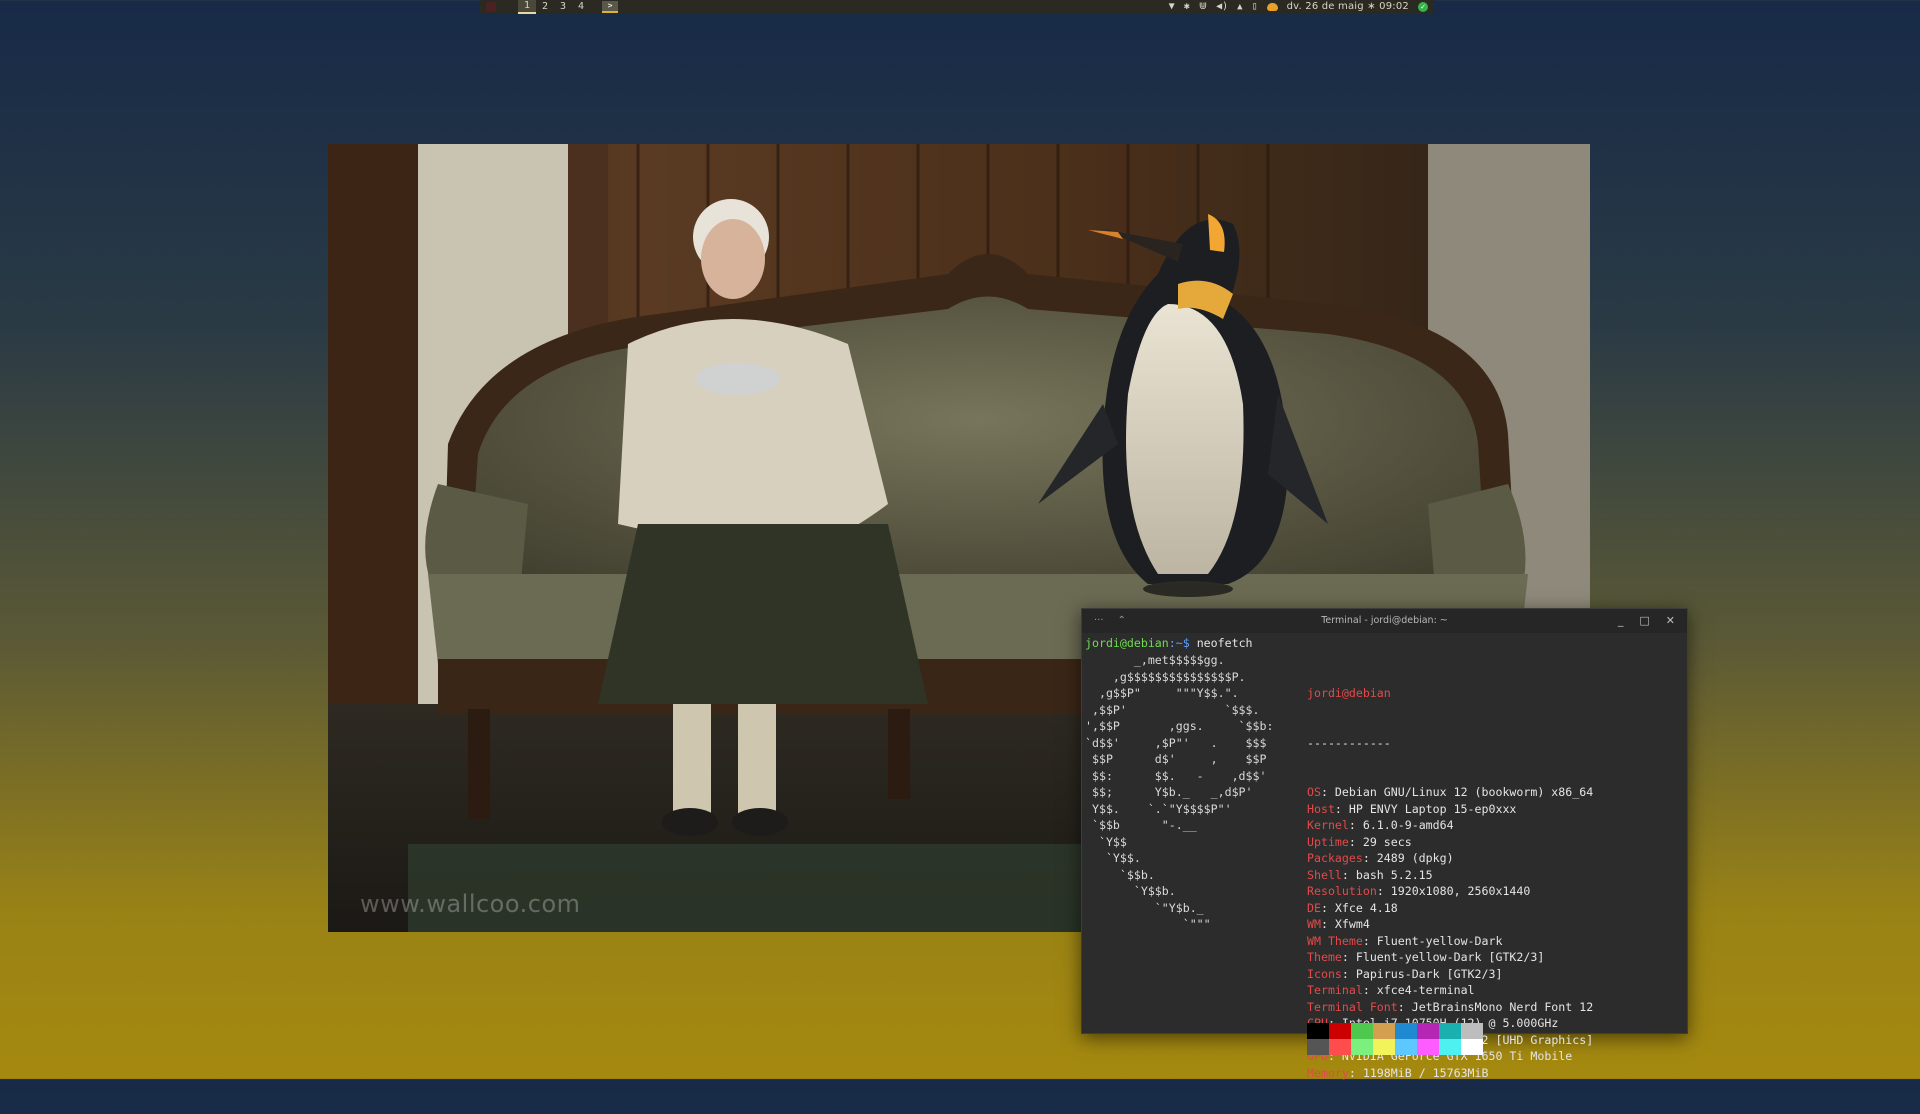 The image size is (1920, 1114). I want to click on info-row: Icons: Papirus-Dark [GTK2/3], so click(1450, 974).